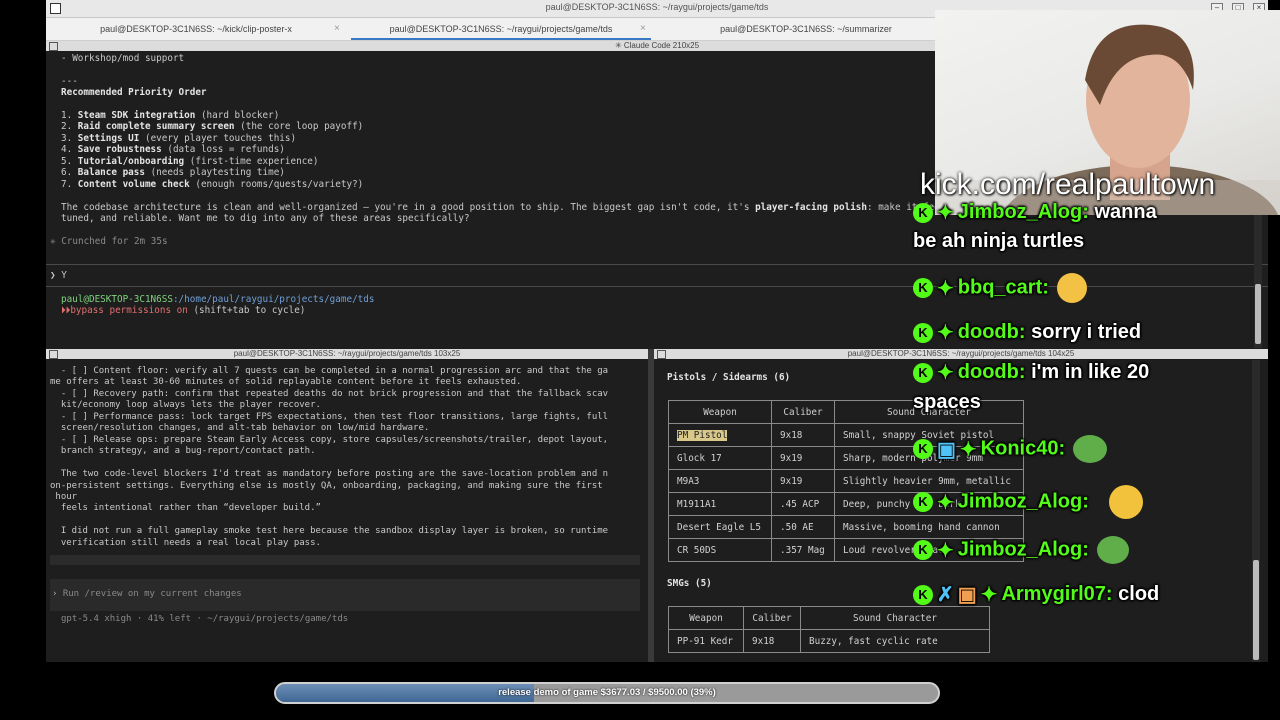 This screenshot has height=720, width=1280. What do you see at coordinates (895, 618) in the screenshot?
I see `column-header: Sound Character` at bounding box center [895, 618].